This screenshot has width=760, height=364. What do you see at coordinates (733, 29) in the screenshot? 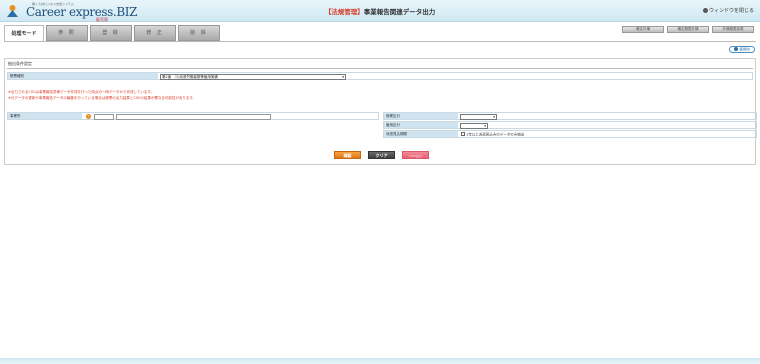
I see `top-button-3: 外構期限参照` at bounding box center [733, 29].